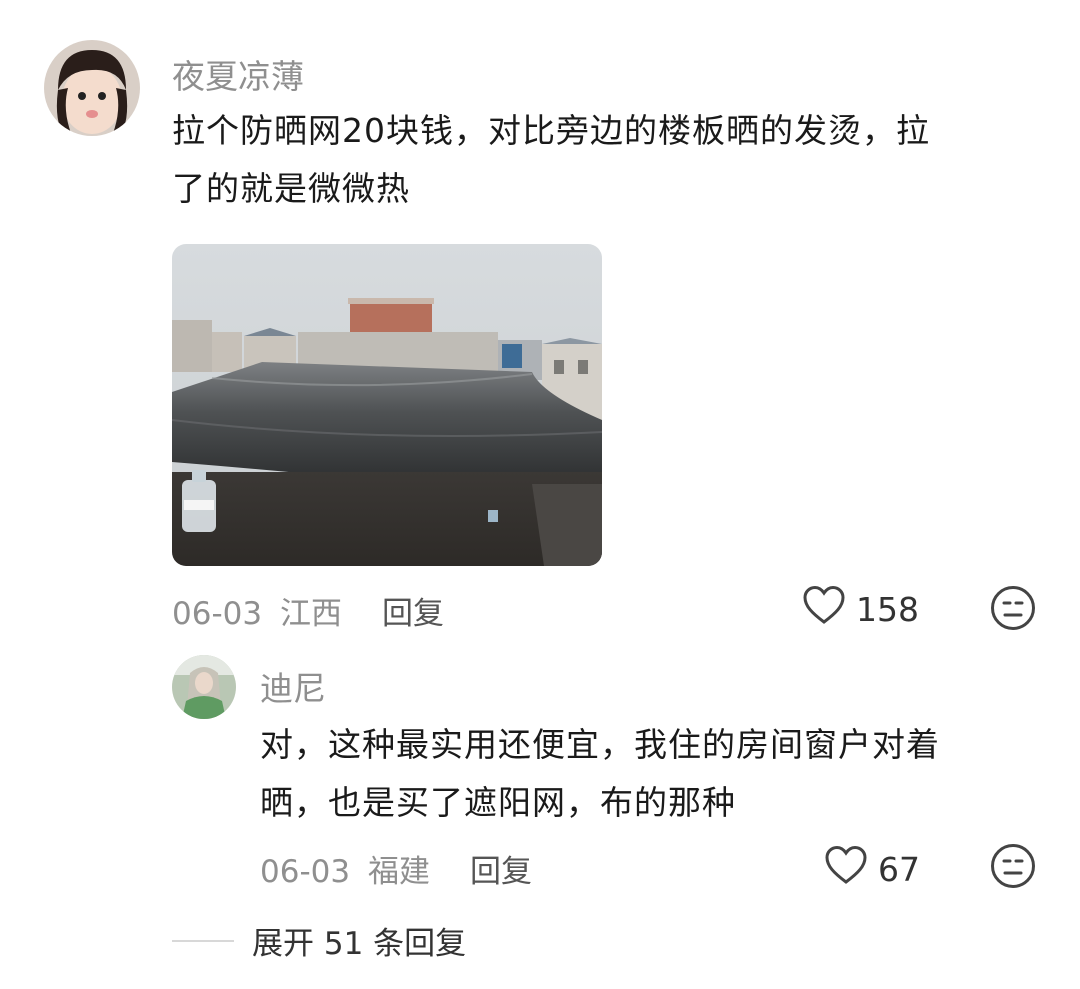 The image size is (1080, 989). What do you see at coordinates (498, 802) in the screenshot?
I see `reply-text-line: 晒，也是买了遮阳网，布的那种` at bounding box center [498, 802].